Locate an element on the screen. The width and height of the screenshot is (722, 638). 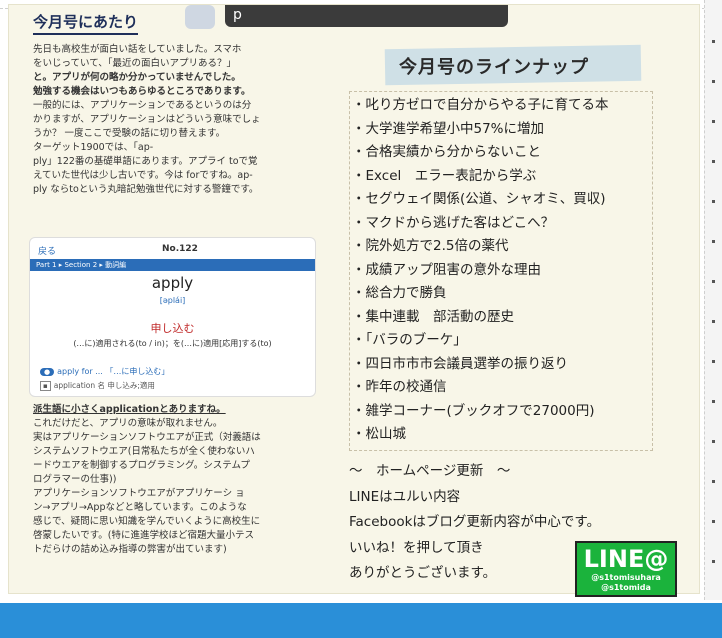
para-line: 勉強する機会はいつもあらゆるところであります。 is located at coordinates (142, 91).